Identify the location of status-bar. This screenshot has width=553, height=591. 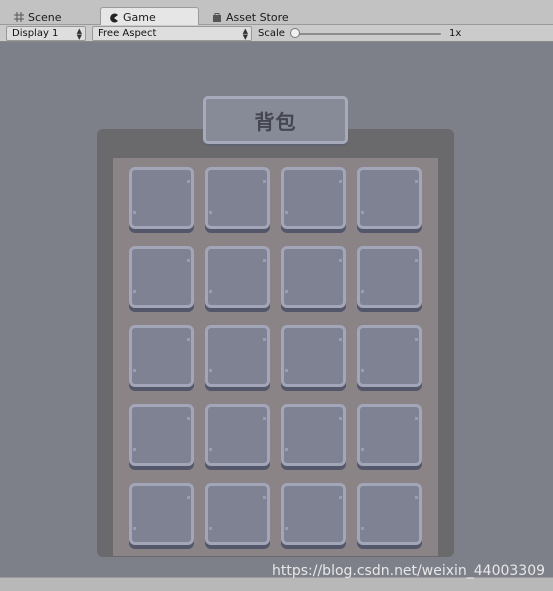
(276, 584).